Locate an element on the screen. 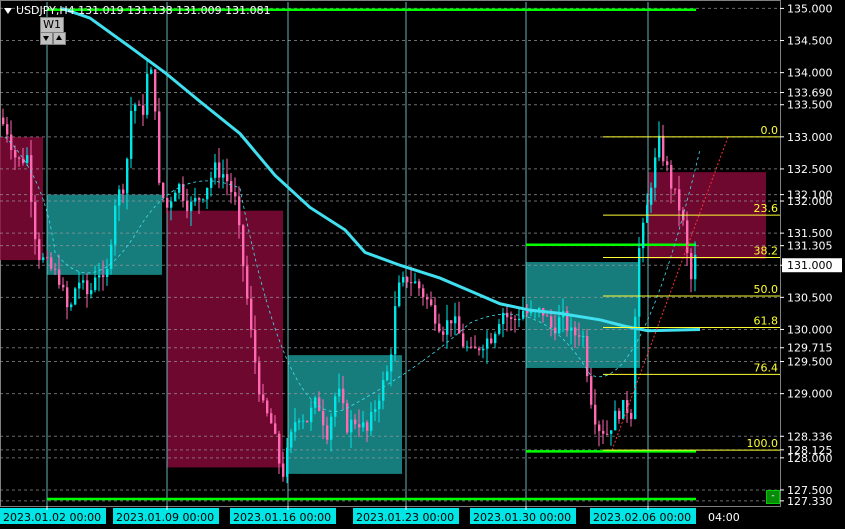  fib-level-label: 76.4 is located at coordinates (766, 367).